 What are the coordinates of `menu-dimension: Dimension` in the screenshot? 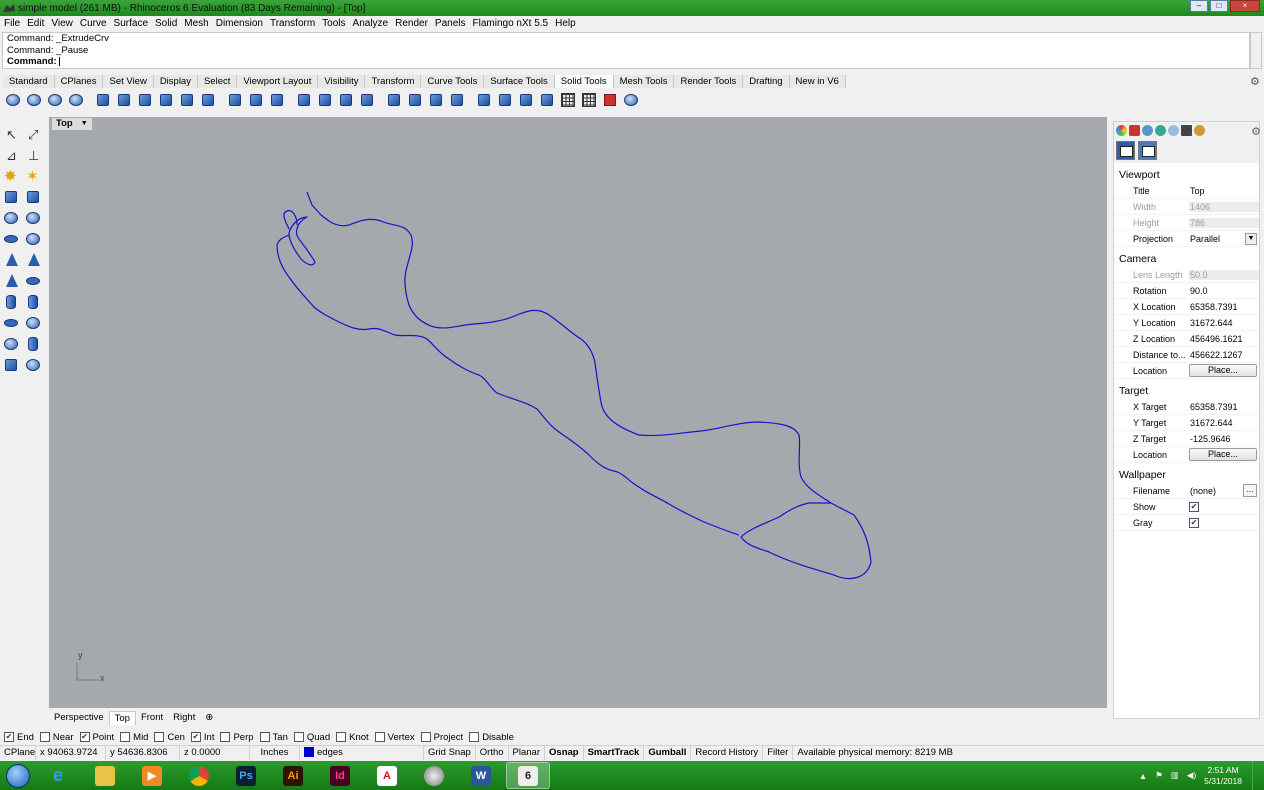 It's located at (239, 23).